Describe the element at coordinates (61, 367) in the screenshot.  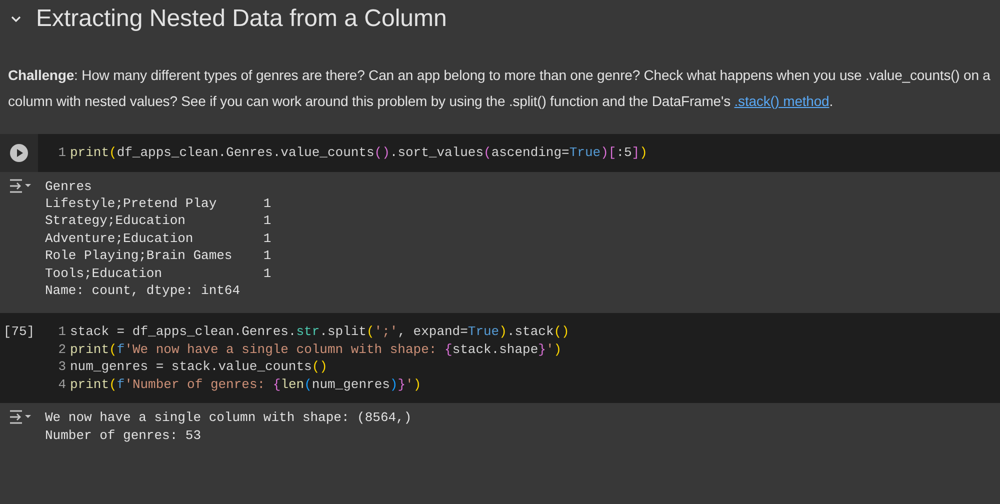
I see `line-number: 3` at that location.